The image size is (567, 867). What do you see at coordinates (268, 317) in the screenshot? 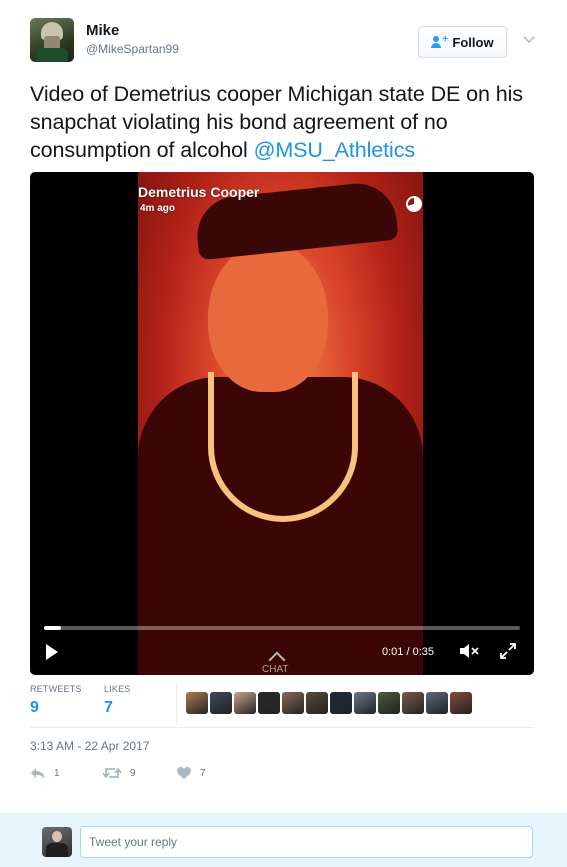
I see `frame-head` at bounding box center [268, 317].